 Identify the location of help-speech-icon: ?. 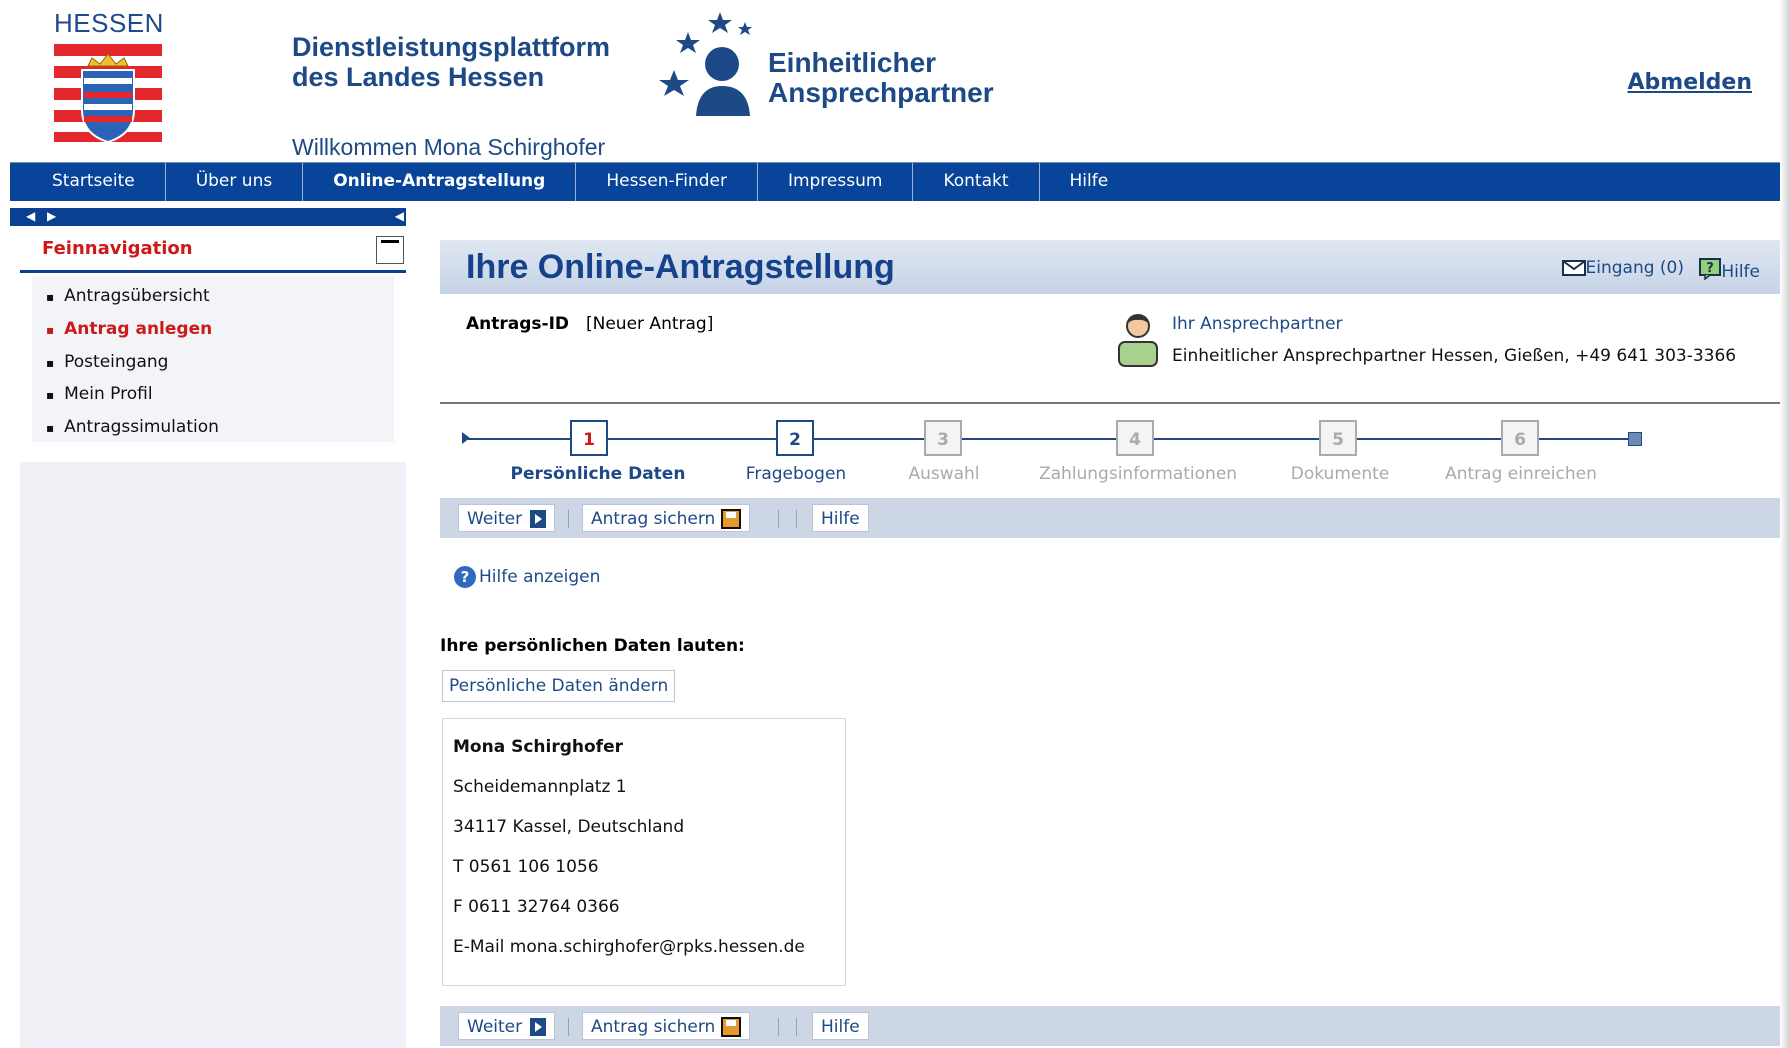
(1710, 269).